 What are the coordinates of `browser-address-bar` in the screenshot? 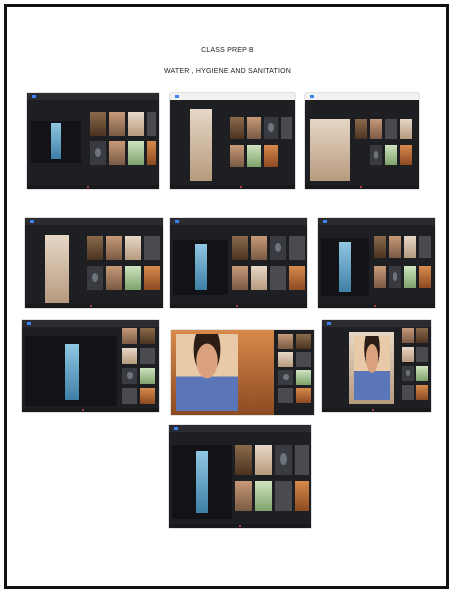 It's located at (232, 96).